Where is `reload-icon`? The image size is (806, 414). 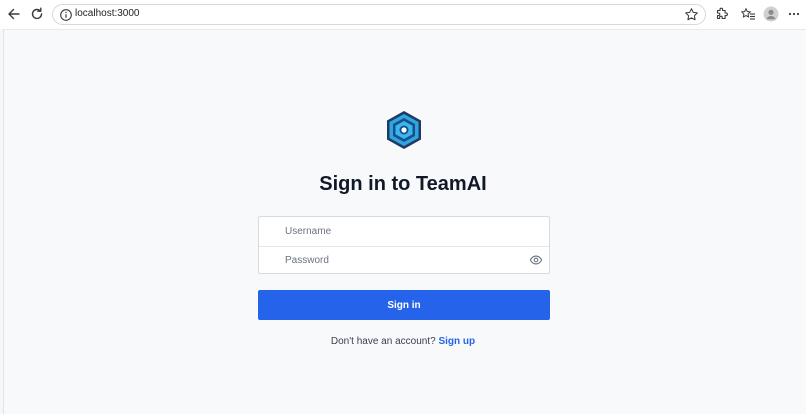
reload-icon is located at coordinates (37, 14).